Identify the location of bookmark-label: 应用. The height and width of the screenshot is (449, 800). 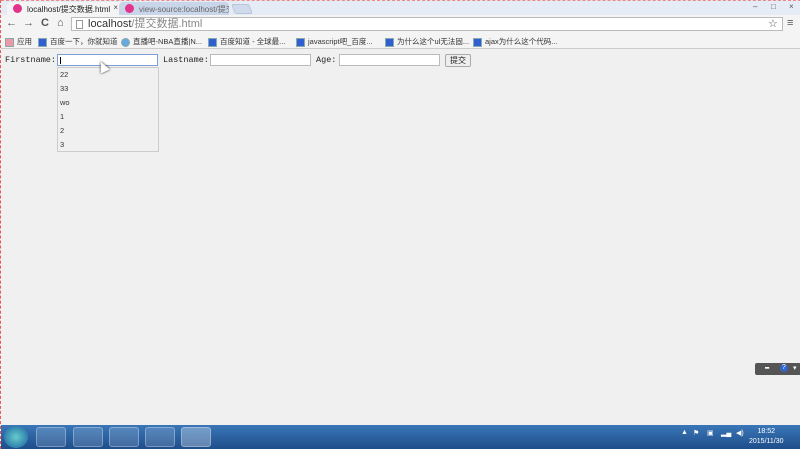
(24, 41).